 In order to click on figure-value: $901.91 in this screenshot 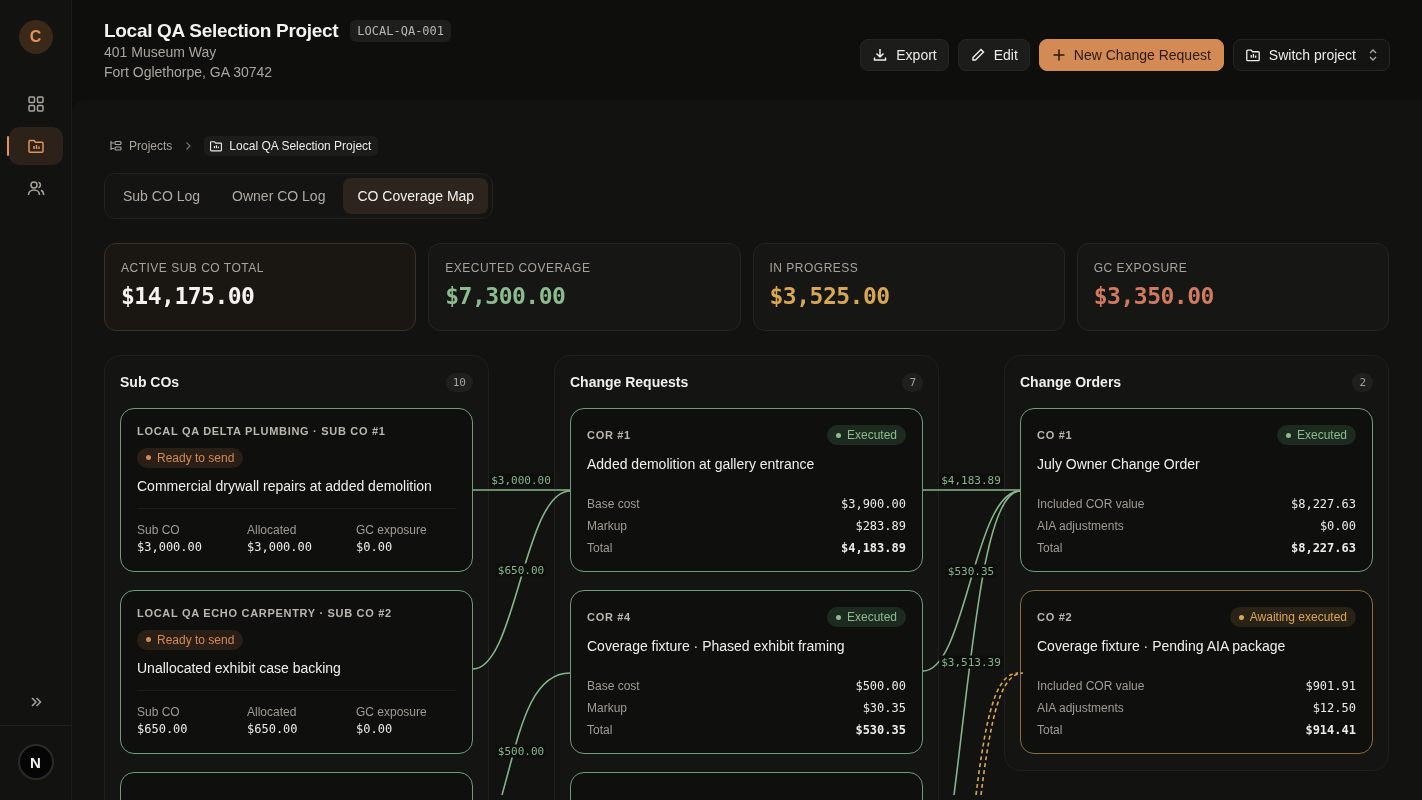, I will do `click(1330, 686)`.